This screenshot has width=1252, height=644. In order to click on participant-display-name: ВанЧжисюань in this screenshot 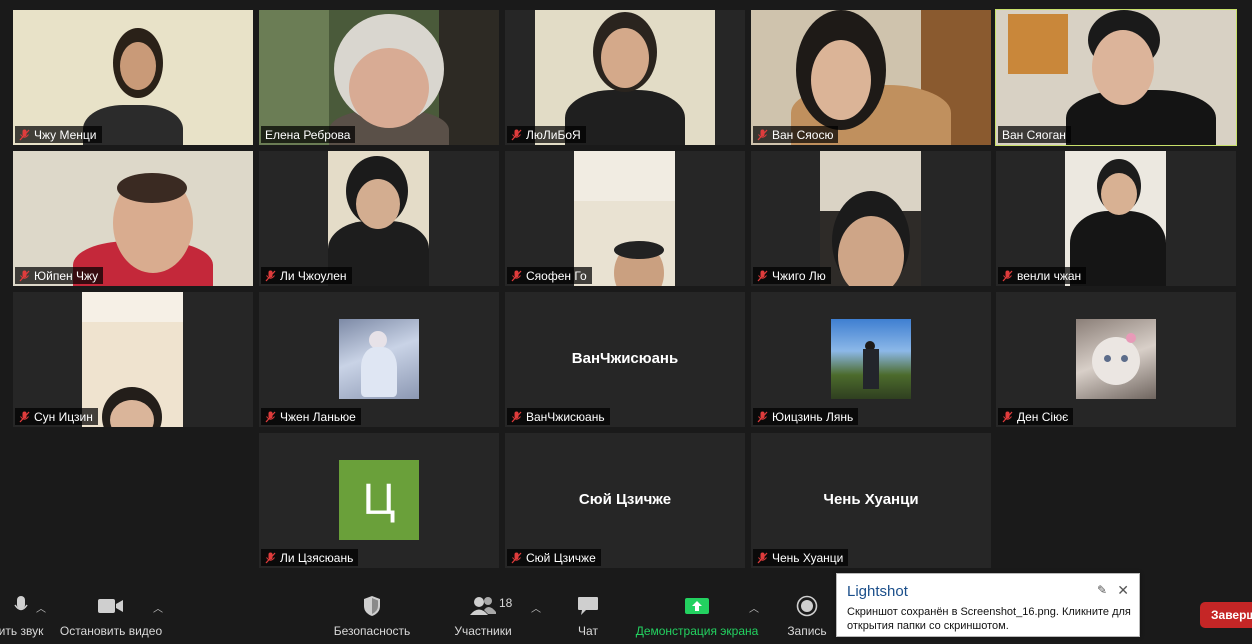, I will do `click(625, 358)`.